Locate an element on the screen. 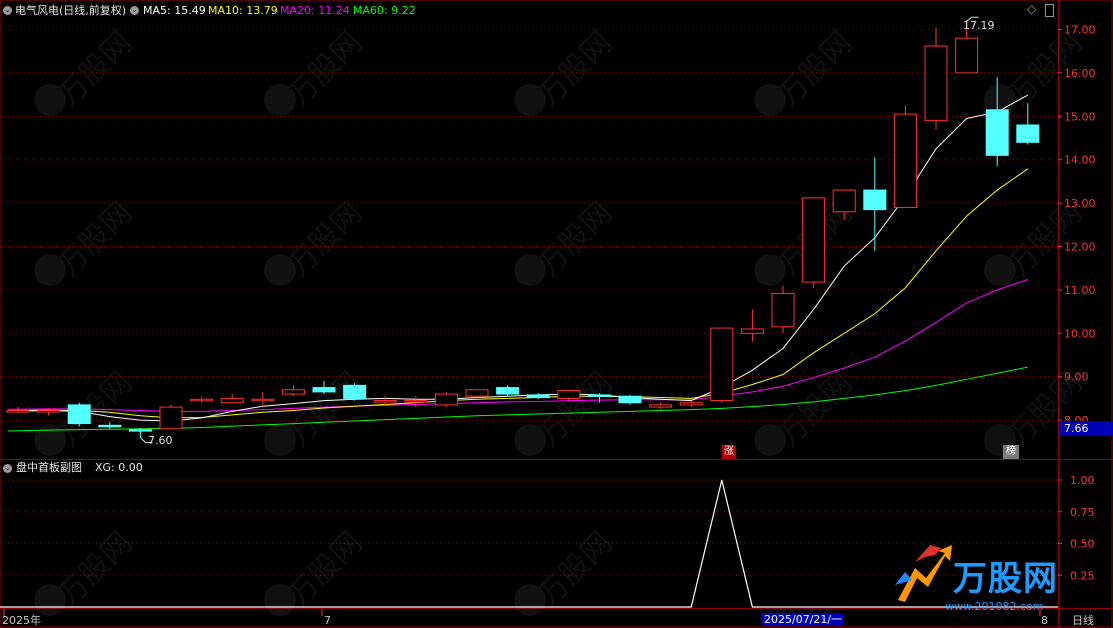  collapse-main-icon: ⌄ is located at coordinates (7, 10).